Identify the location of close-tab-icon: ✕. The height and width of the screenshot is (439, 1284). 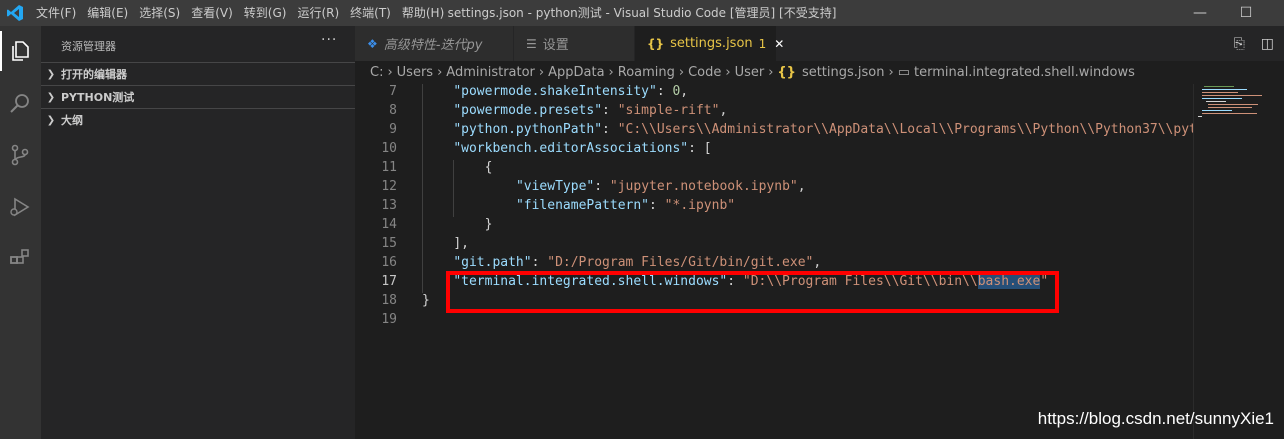
(779, 44).